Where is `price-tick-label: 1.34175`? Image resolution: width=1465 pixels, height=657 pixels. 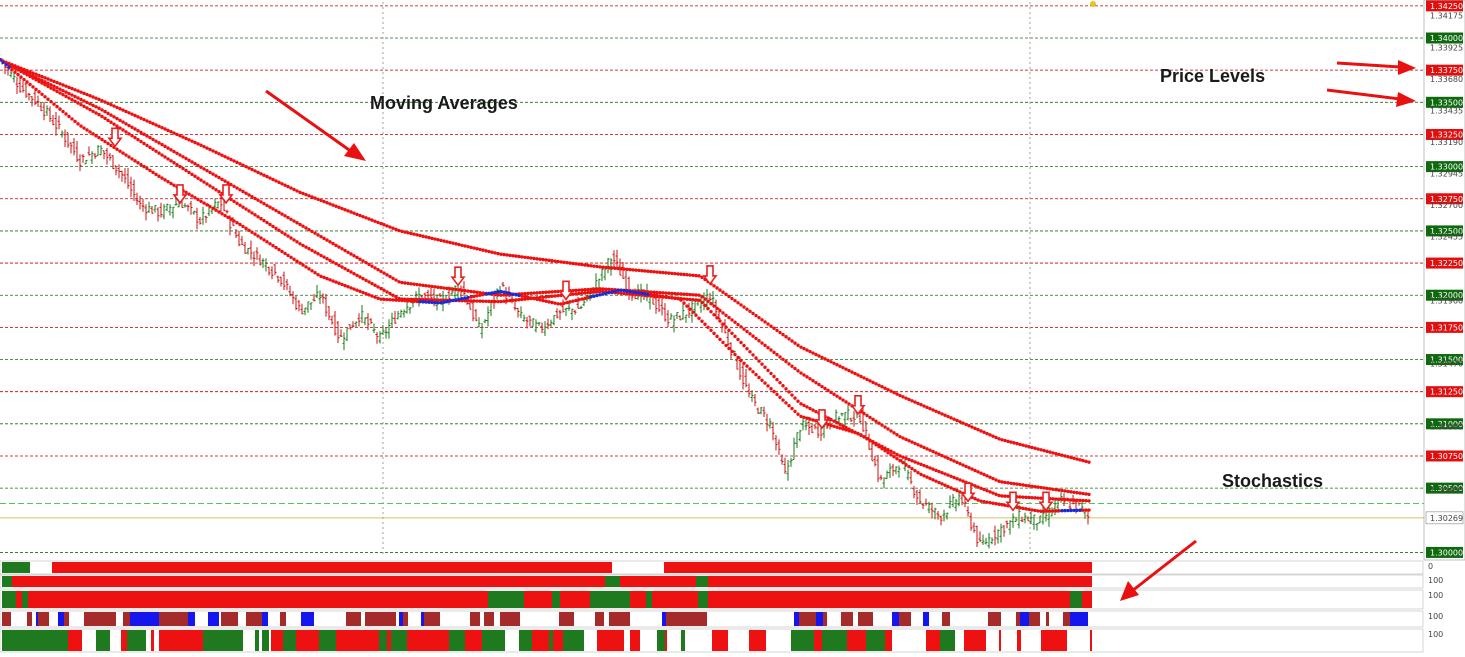
price-tick-label: 1.34175 is located at coordinates (1446, 16).